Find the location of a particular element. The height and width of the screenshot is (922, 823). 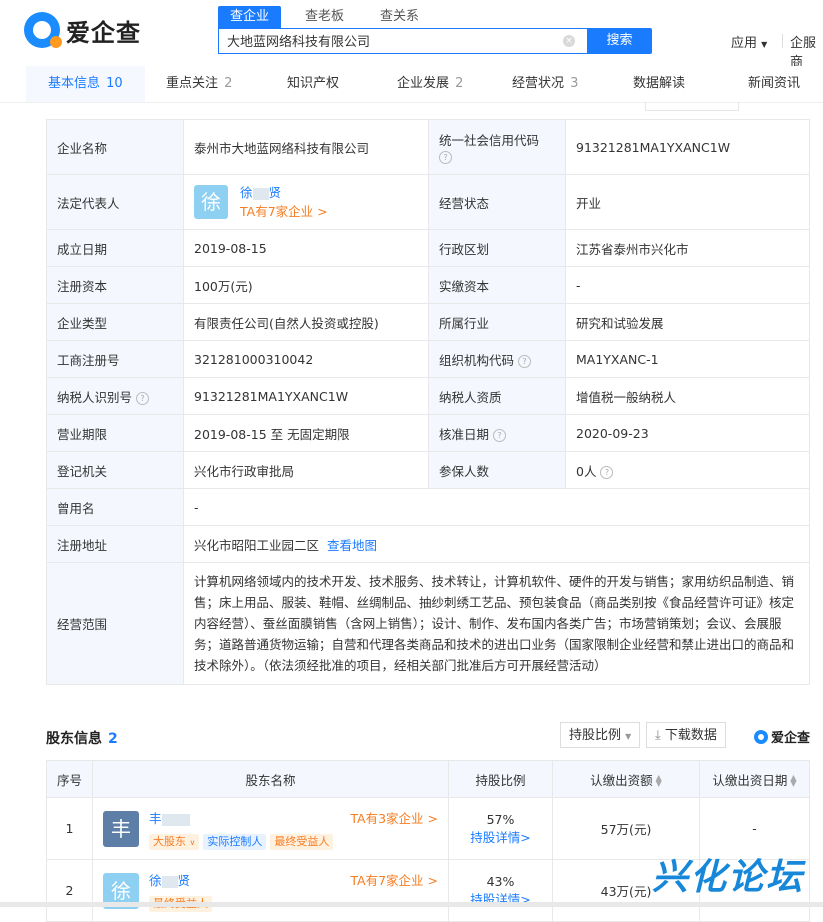

tab-label: 新闻资讯 is located at coordinates (774, 83).